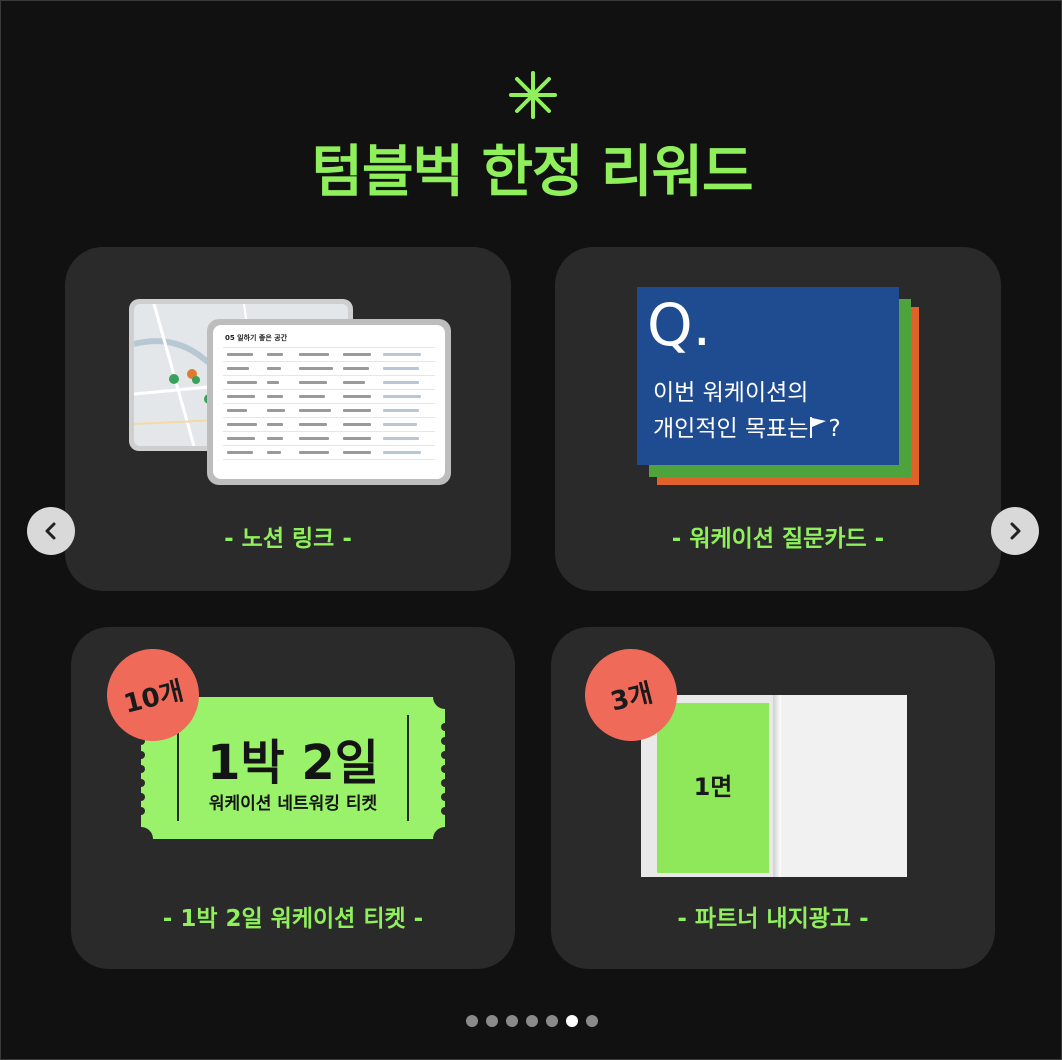  I want to click on reward-card-ticket: 1박 2일 워케이션 네트워킹 티켓 10개 - 1박 2일 워케이션 티켓 -, so click(293, 798).